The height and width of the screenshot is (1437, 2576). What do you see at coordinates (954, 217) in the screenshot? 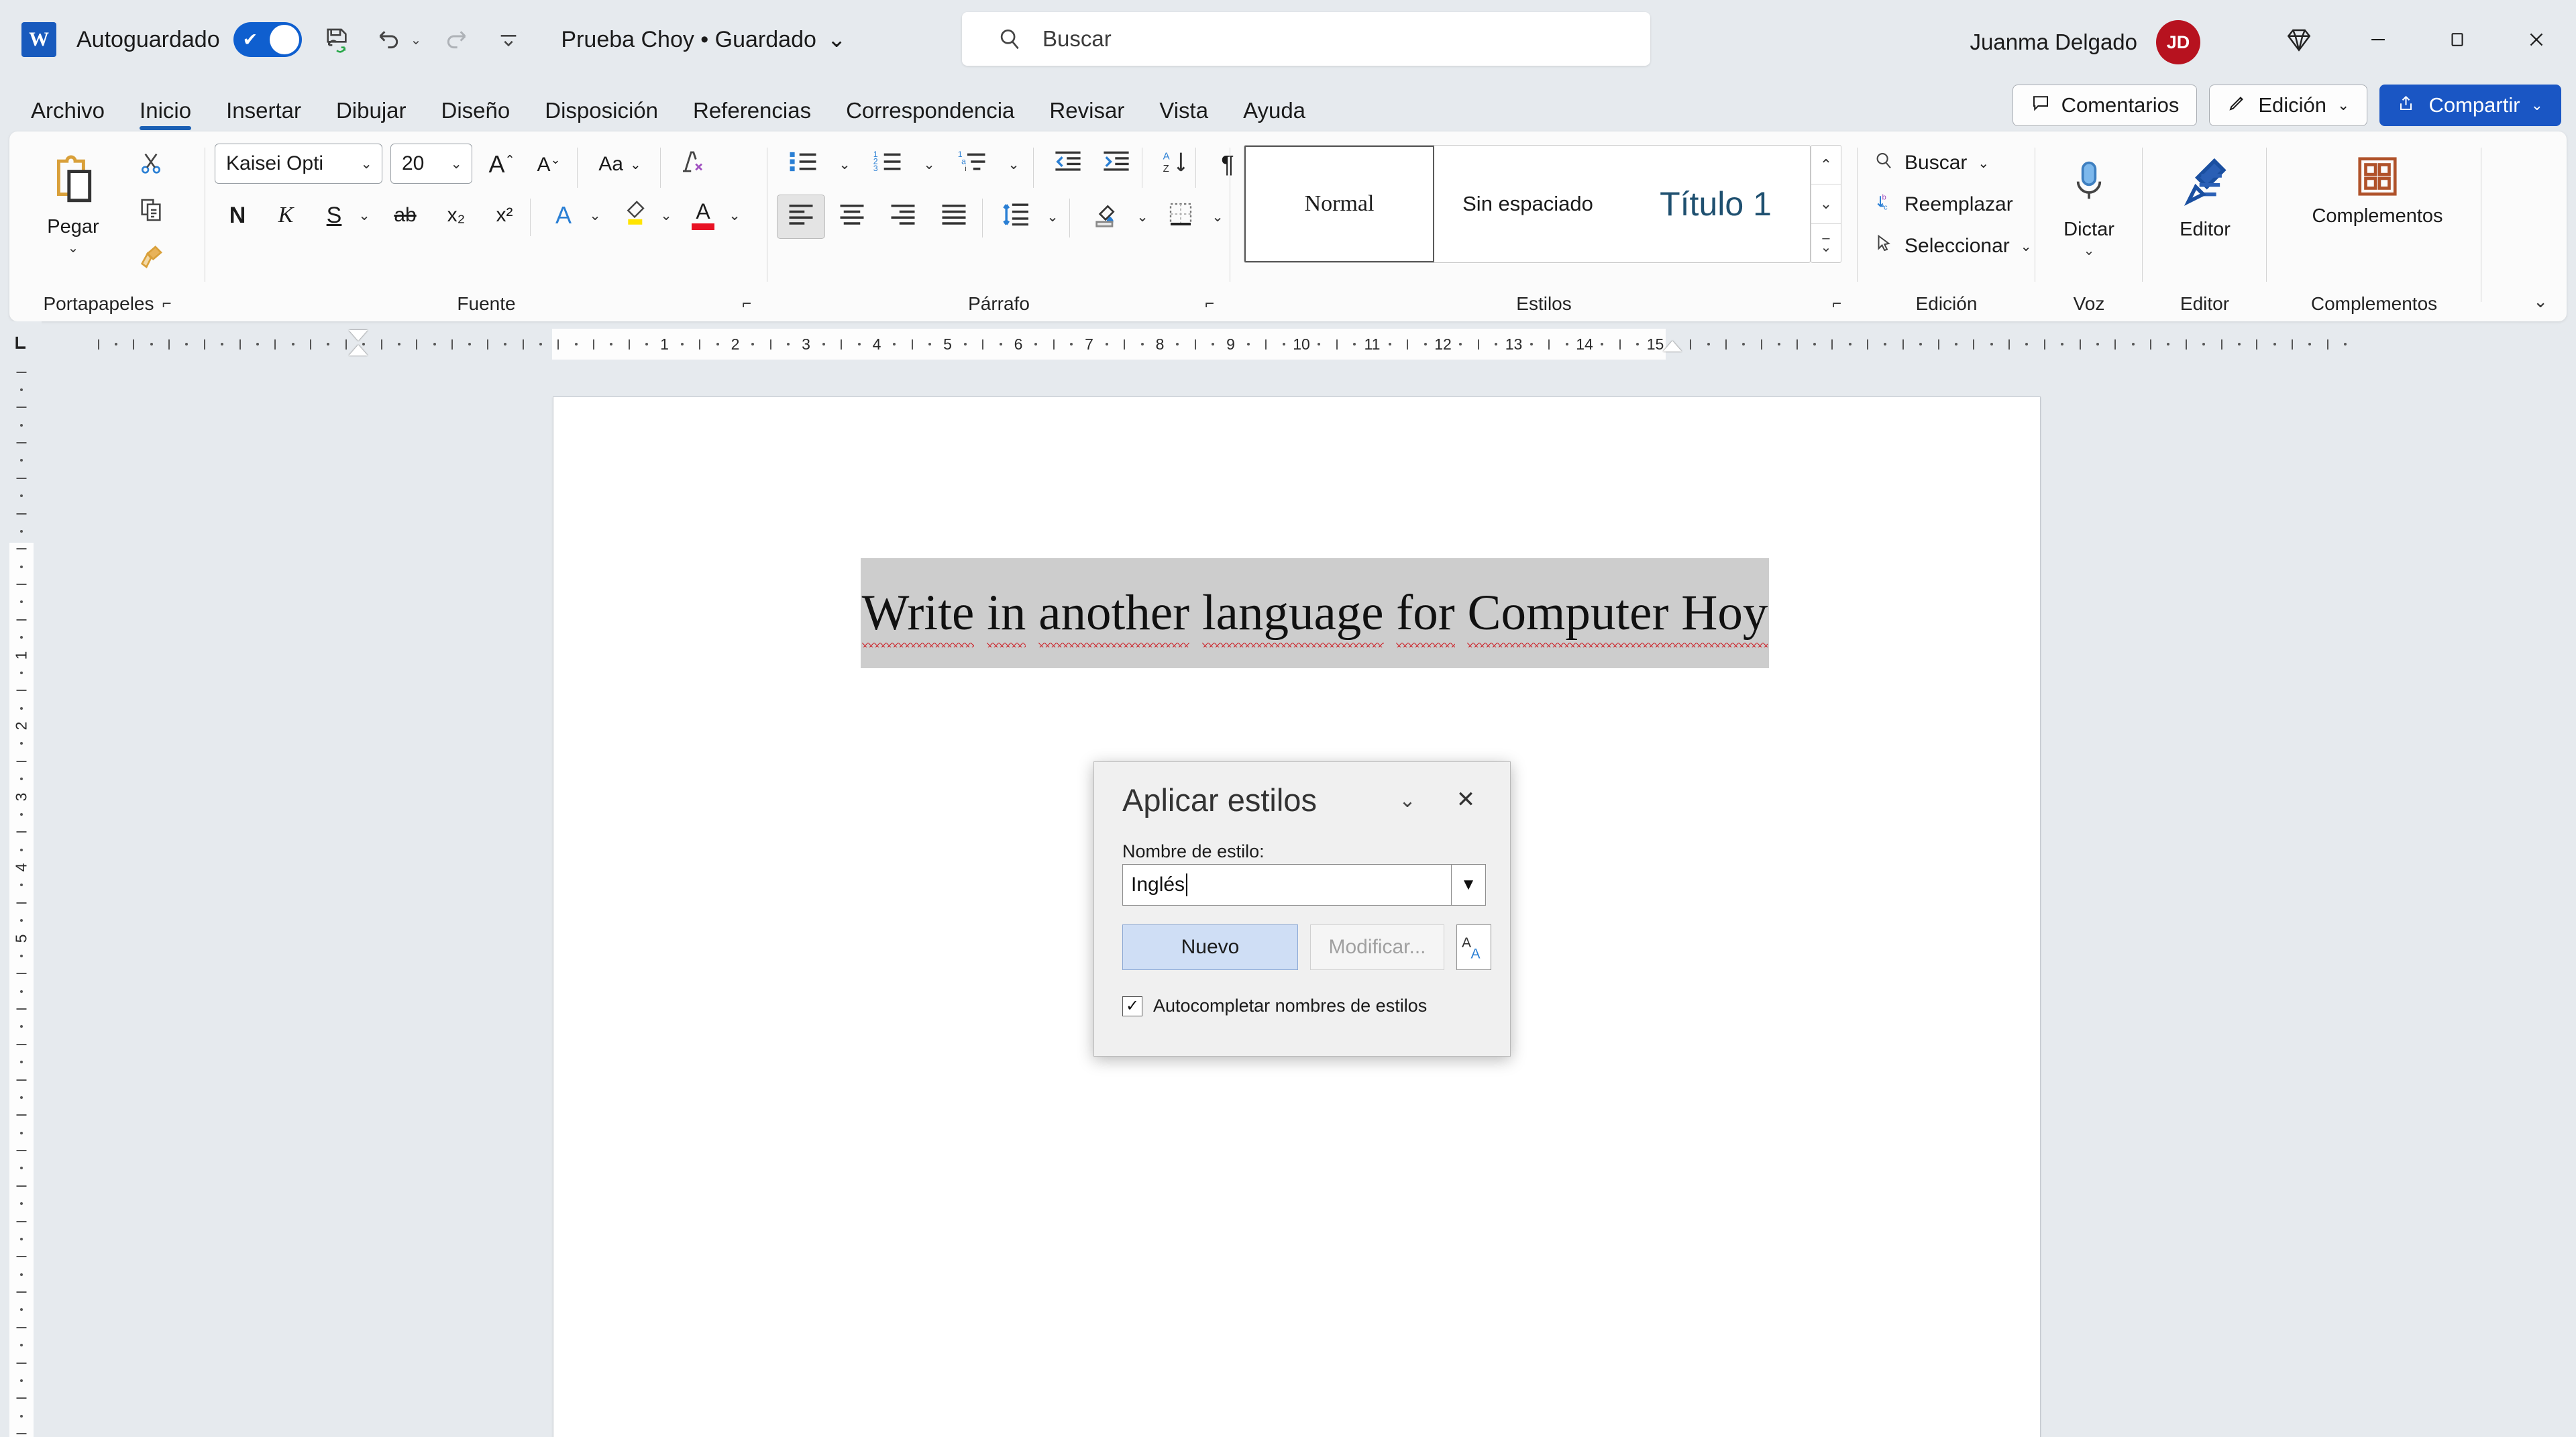
I see `justify-button` at bounding box center [954, 217].